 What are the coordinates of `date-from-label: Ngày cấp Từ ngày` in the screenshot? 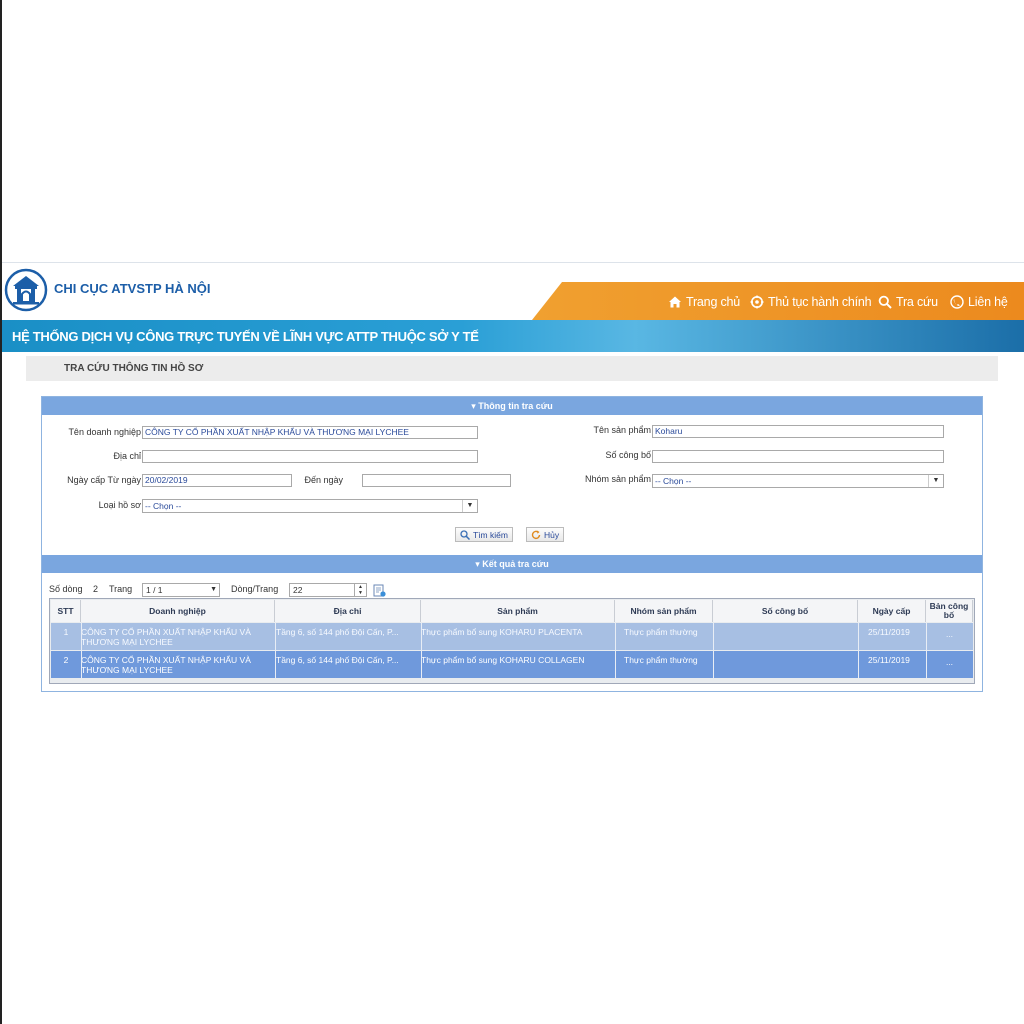 It's located at (104, 480).